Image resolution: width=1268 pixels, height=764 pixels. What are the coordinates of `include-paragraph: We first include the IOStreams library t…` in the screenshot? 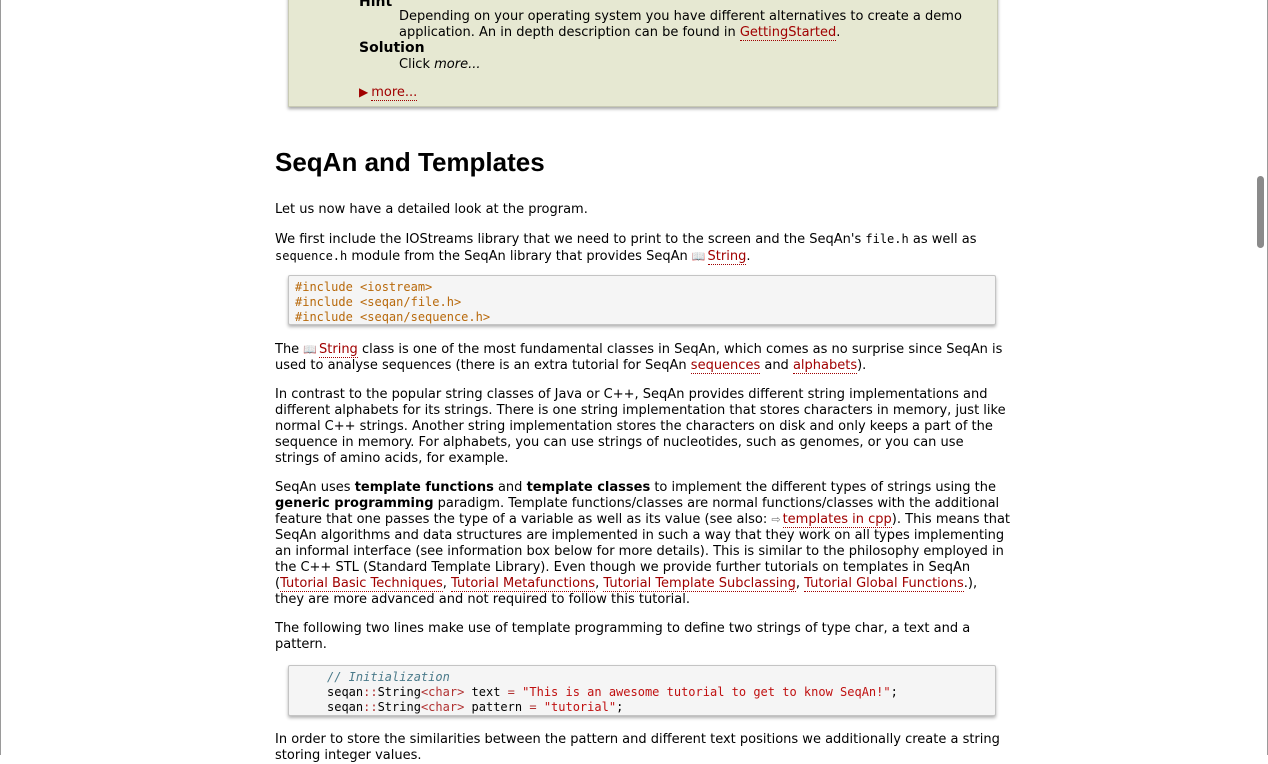 It's located at (626, 248).